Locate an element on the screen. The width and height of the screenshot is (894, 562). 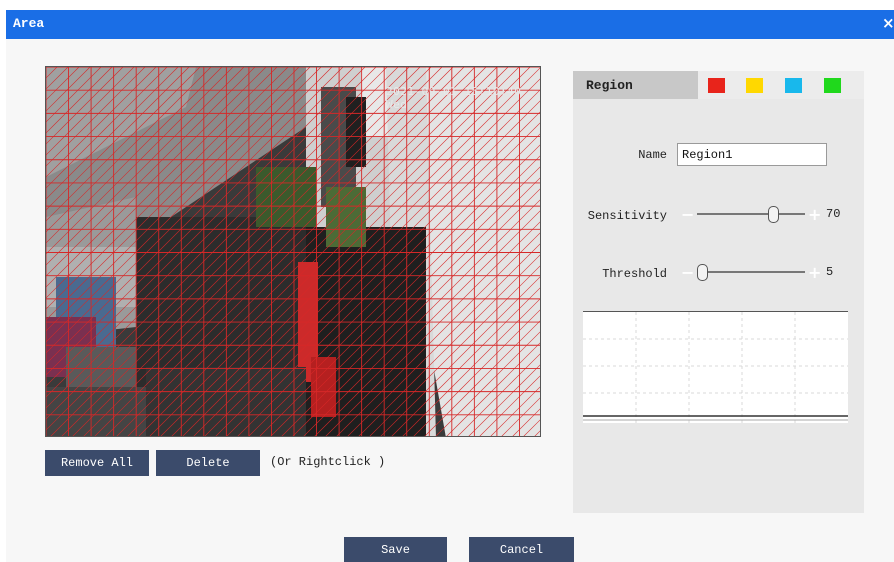
threshold-track is located at coordinates (751, 272).